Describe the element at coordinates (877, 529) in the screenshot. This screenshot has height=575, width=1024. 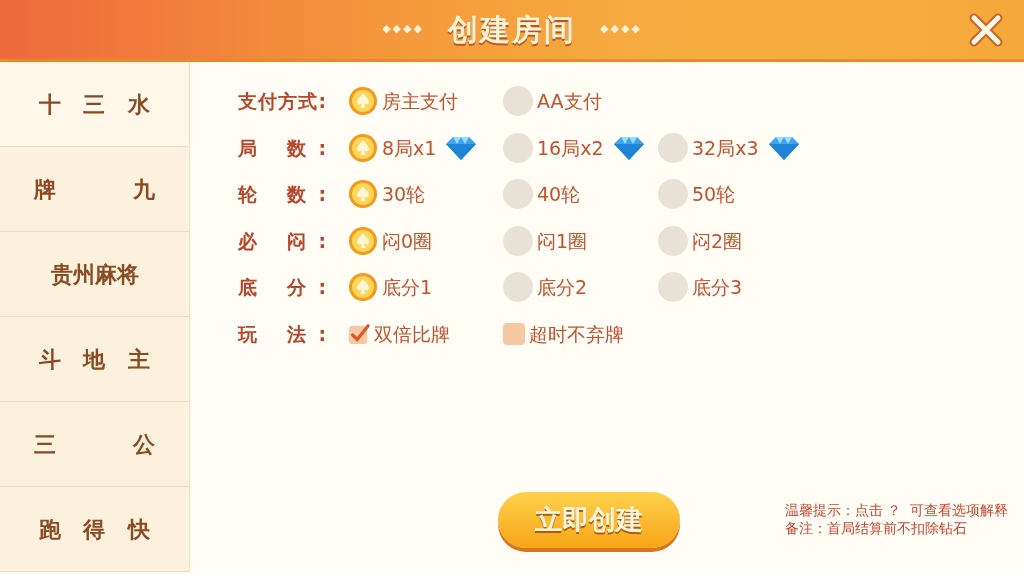
I see `note-text: 备注：首局结算前不扣除钻石` at that location.